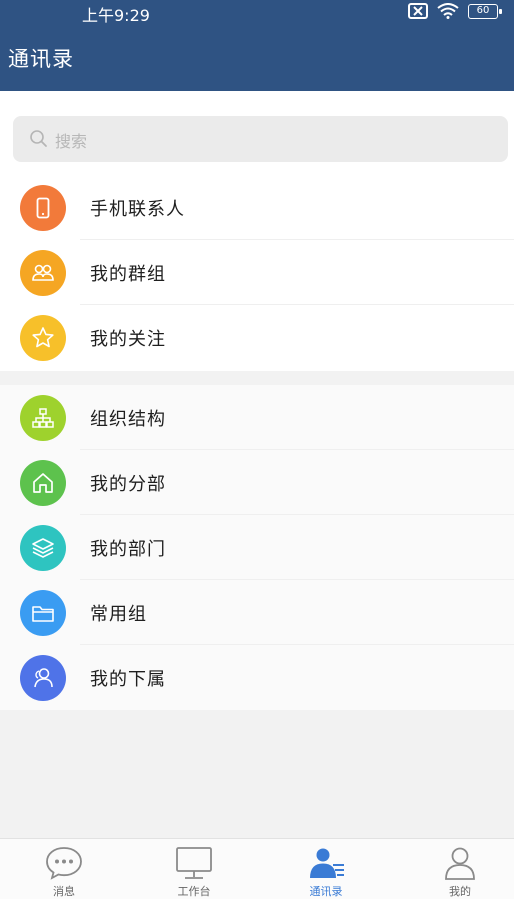 This screenshot has height=899, width=514. Describe the element at coordinates (460, 891) in the screenshot. I see `tab-label: 我的` at that location.